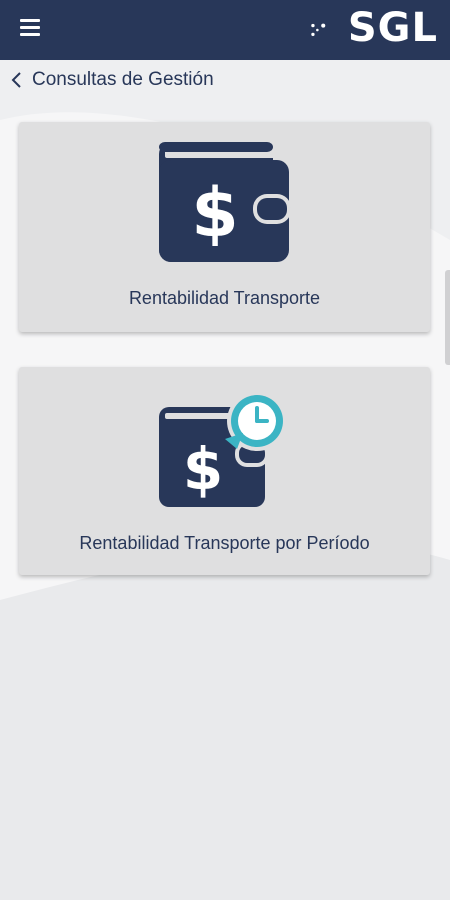 The width and height of the screenshot is (450, 900). I want to click on logo-text: SGL, so click(392, 28).